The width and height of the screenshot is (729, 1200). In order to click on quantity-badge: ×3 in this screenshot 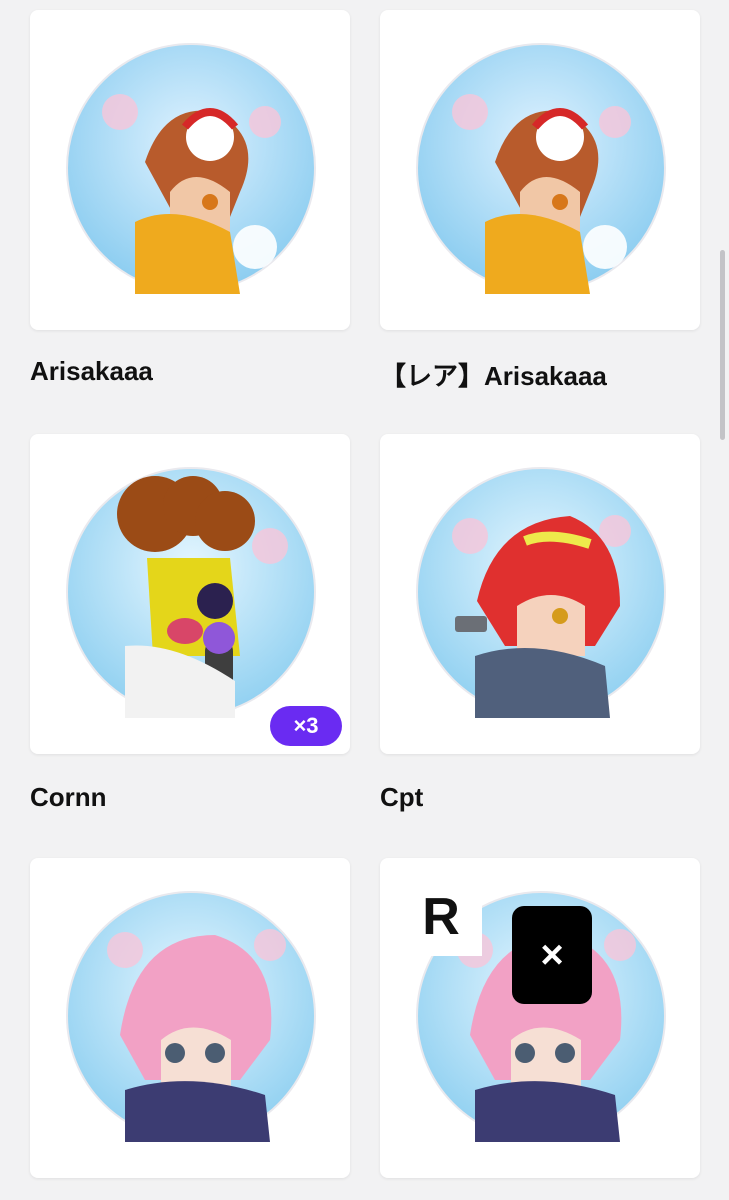, I will do `click(306, 726)`.